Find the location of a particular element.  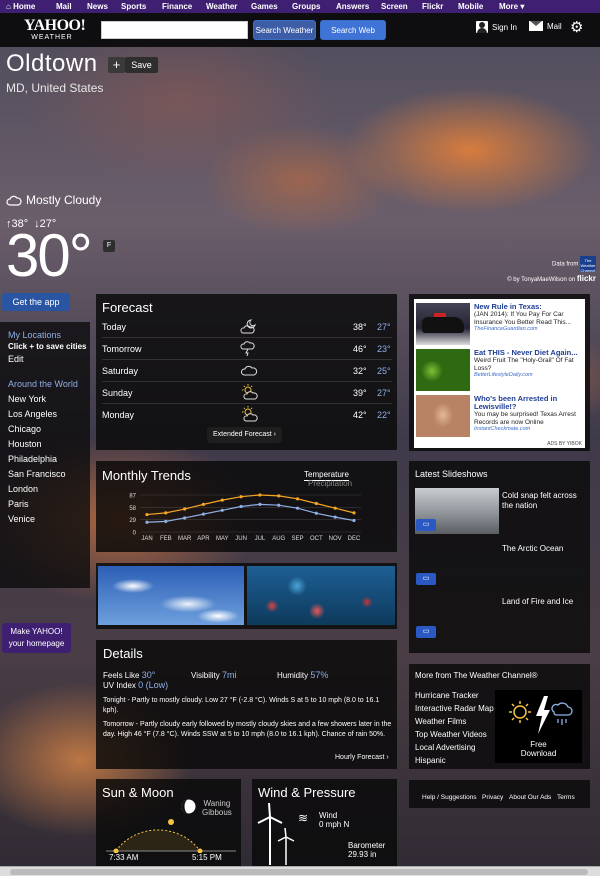

hurricane-tracker-link: Hurricane Tracker is located at coordinates (447, 695).